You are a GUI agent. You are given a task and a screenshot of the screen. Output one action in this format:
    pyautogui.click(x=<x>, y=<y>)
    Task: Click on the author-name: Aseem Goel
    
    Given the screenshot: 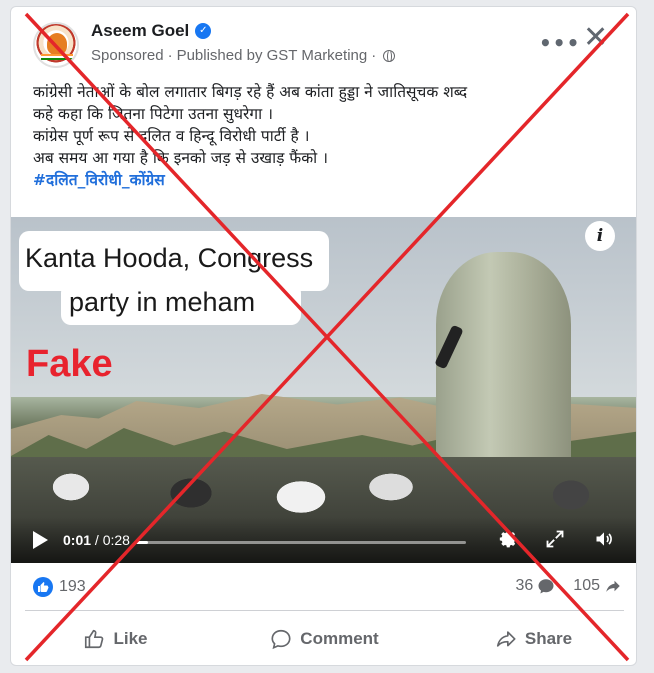 What is the action you would take?
    pyautogui.click(x=140, y=31)
    